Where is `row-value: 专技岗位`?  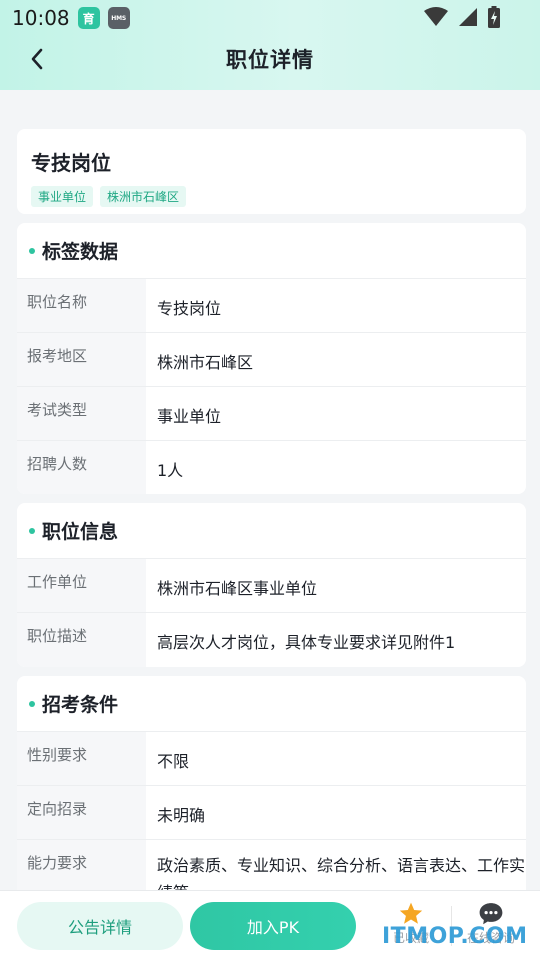
row-value: 专技岗位 is located at coordinates (189, 308).